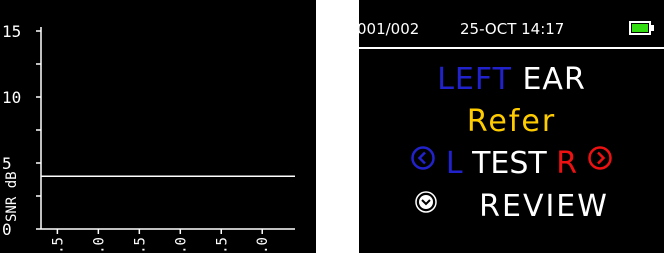  Describe the element at coordinates (426, 204) in the screenshot. I see `chevron-down-circle-icon` at that location.